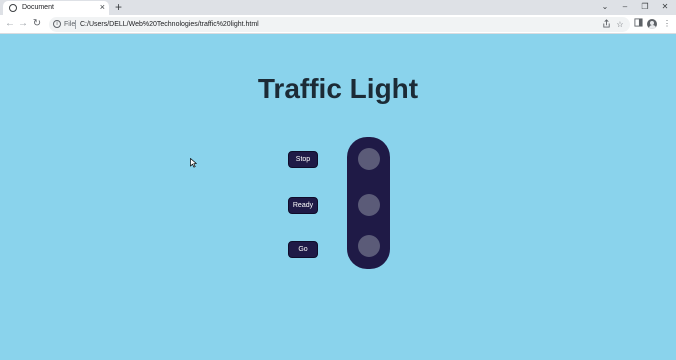 The width and height of the screenshot is (676, 360). I want to click on red-lamp, so click(369, 159).